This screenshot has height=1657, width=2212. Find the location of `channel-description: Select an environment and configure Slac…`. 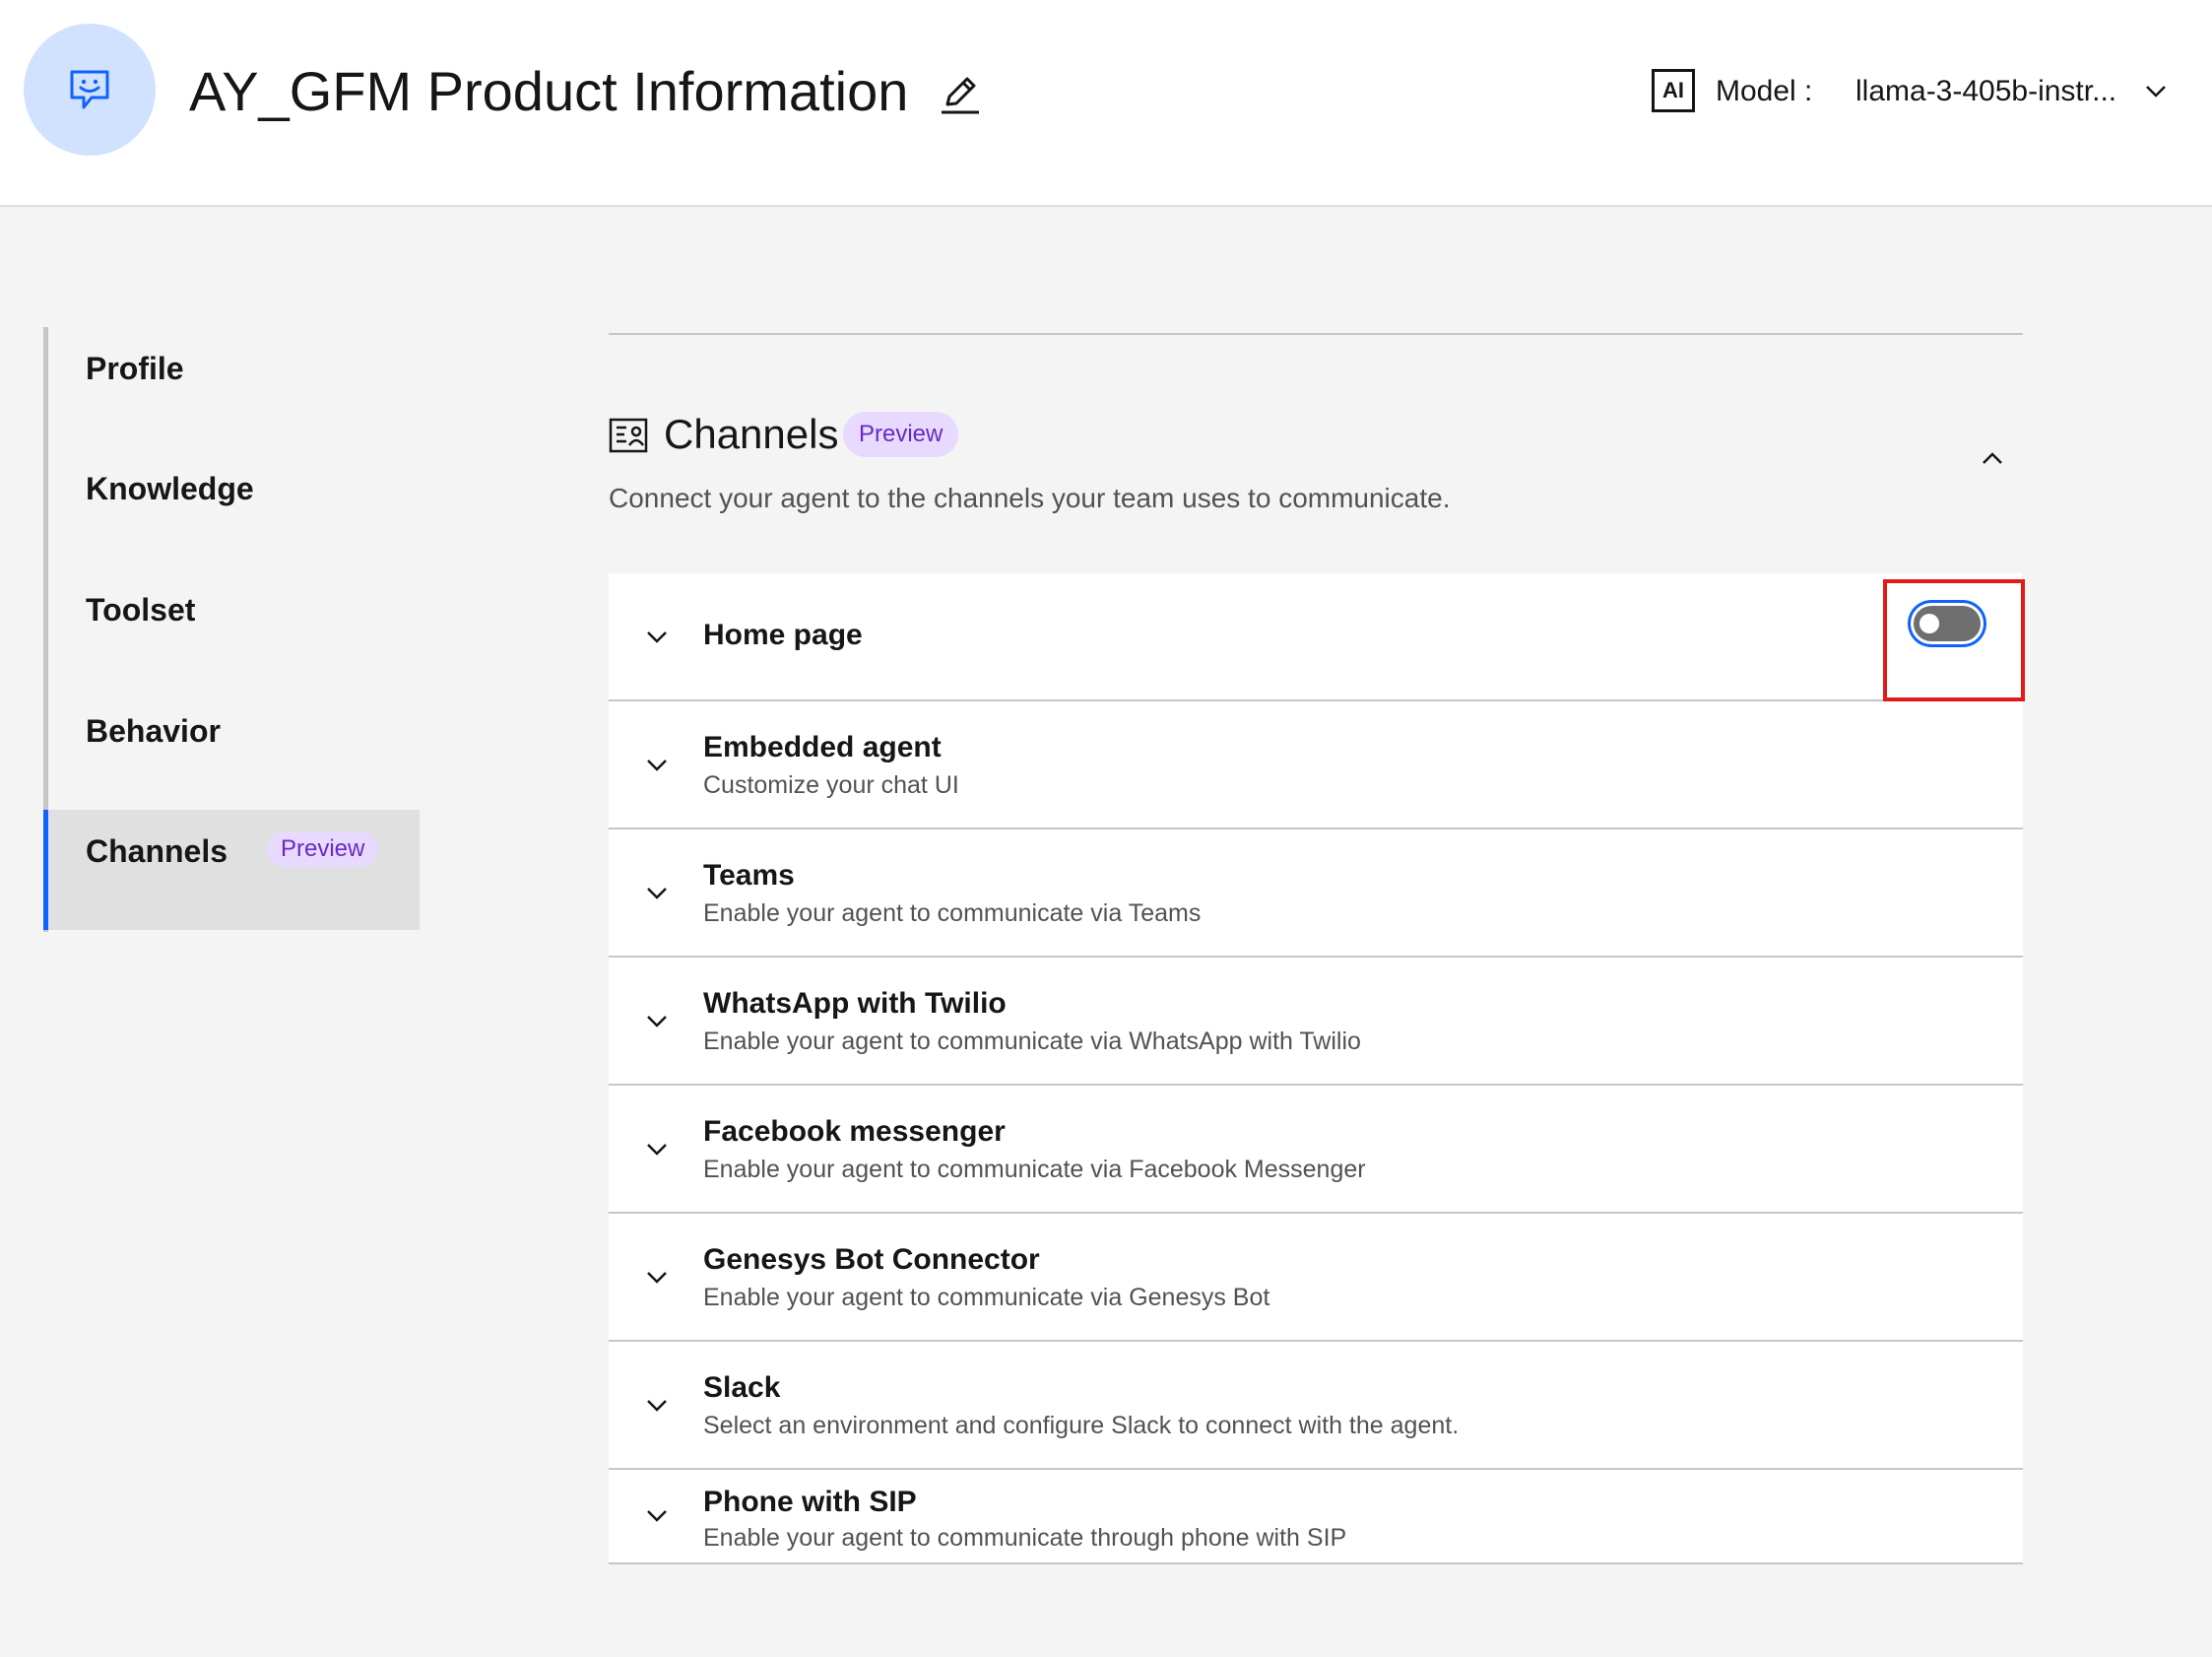

channel-description: Select an environment and configure Slac… is located at coordinates (1081, 1426).